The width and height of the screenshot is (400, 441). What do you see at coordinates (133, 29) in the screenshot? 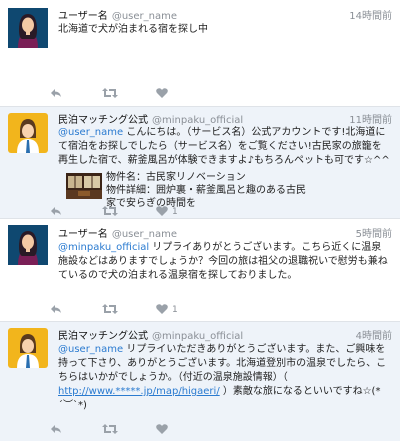
I see `tweet-text-content: 北海道で犬が泊まれる宿を探し中` at bounding box center [133, 29].